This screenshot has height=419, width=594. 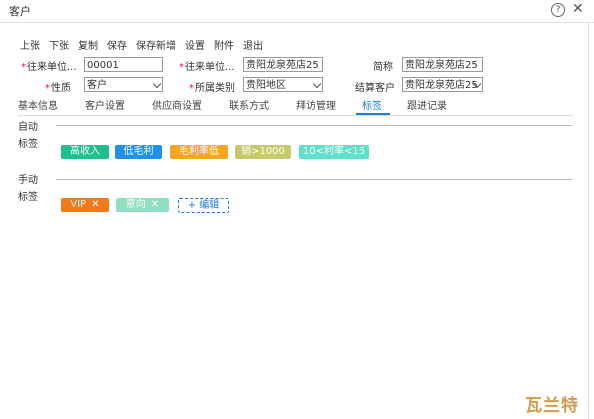 I want to click on tab-divider, so click(x=295, y=115).